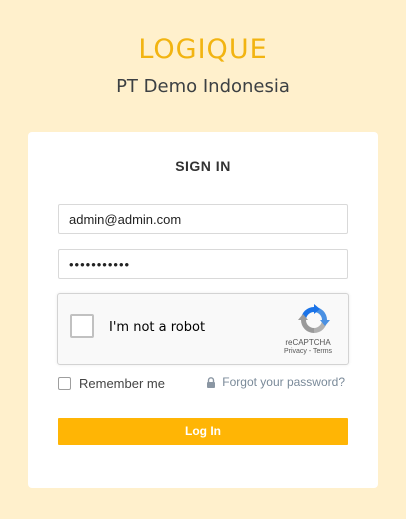 This screenshot has height=519, width=406. I want to click on company-name: PT Demo Indonesia, so click(203, 86).